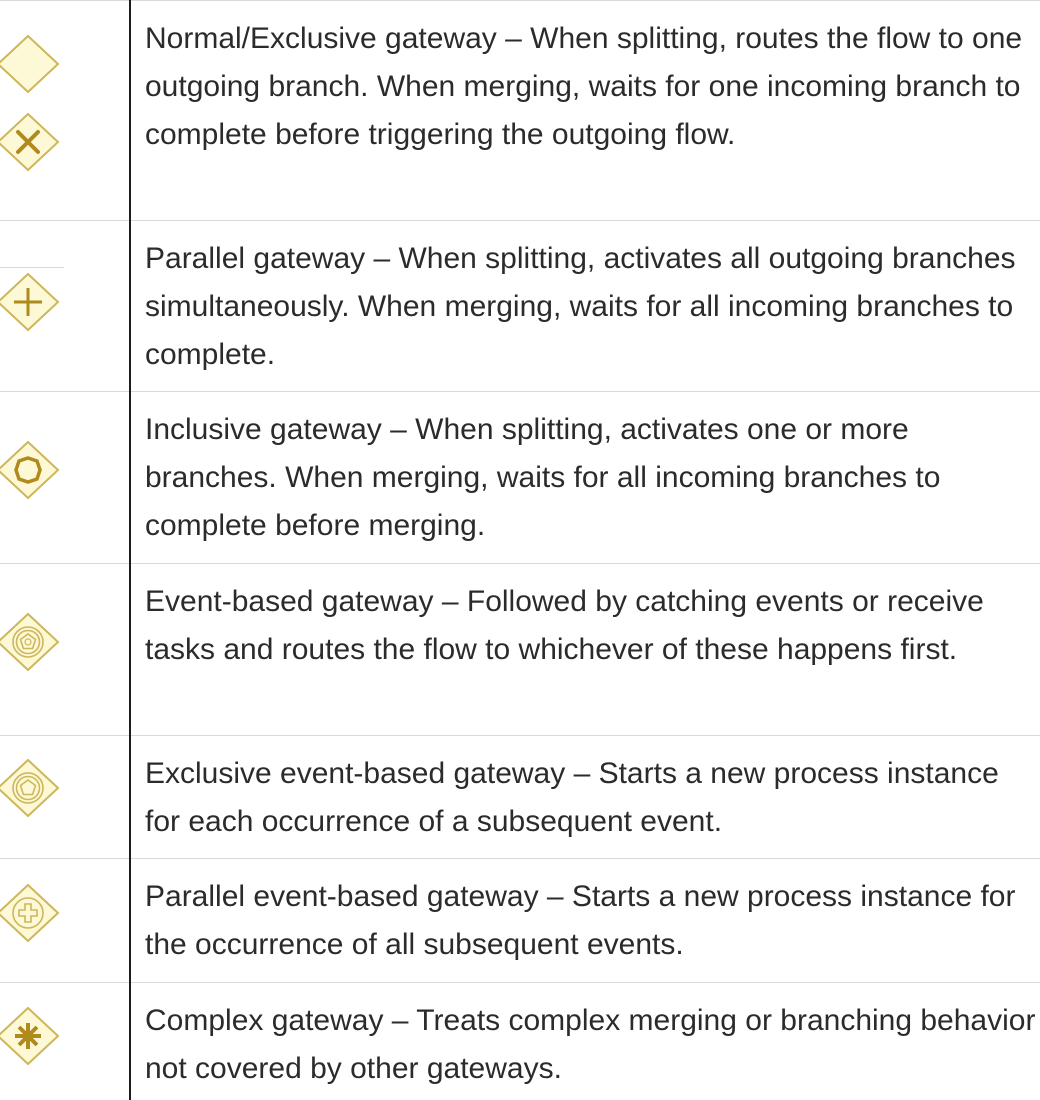  Describe the element at coordinates (30, 302) in the screenshot. I see `parallel-gateway-icon` at that location.